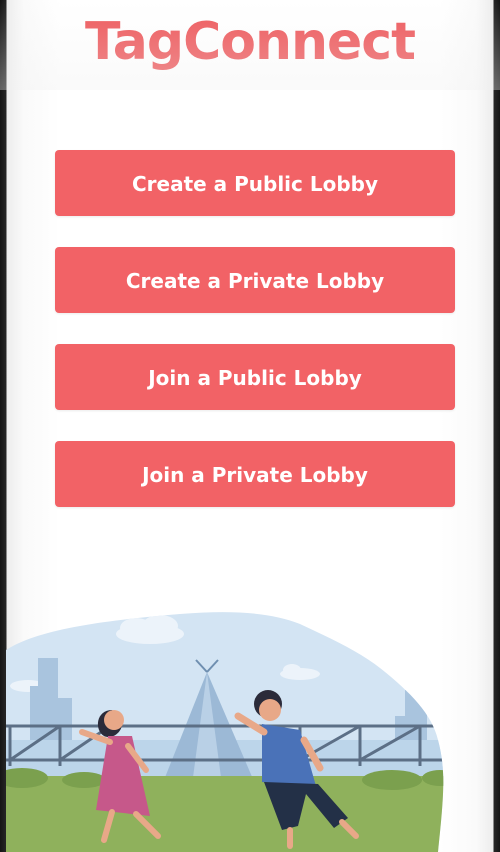 The image size is (500, 852). I want to click on grass, so click(225, 814).